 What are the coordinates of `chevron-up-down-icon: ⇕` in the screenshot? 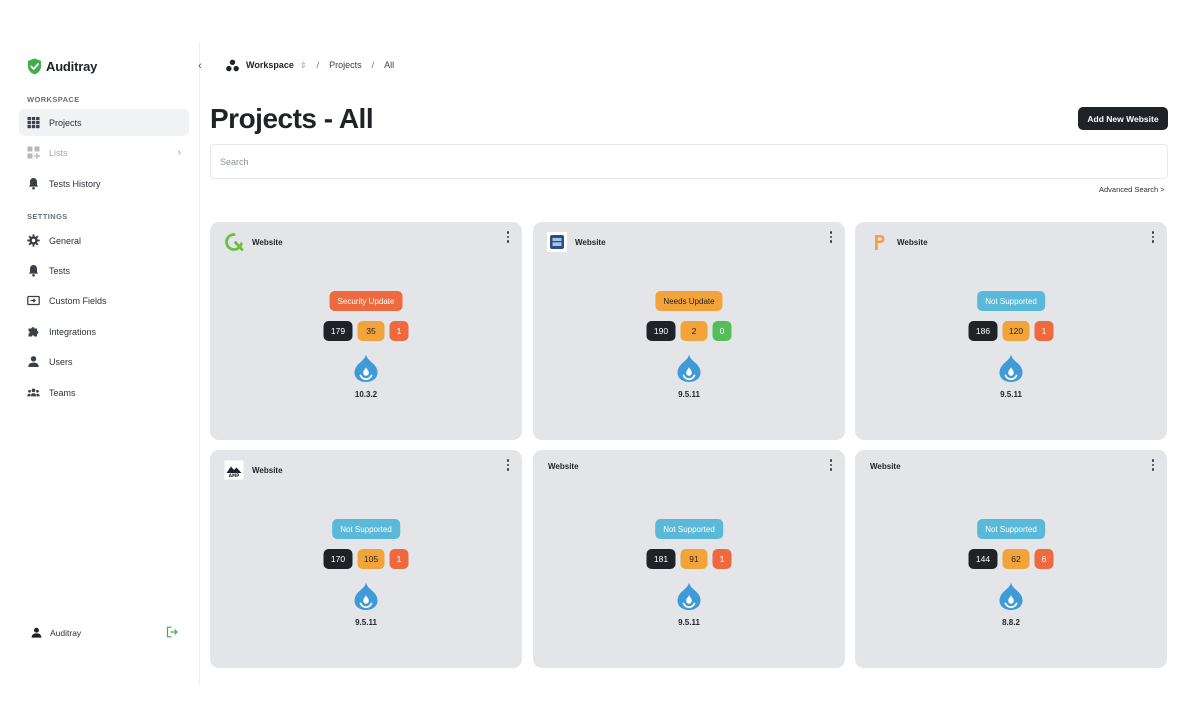 It's located at (303, 65).